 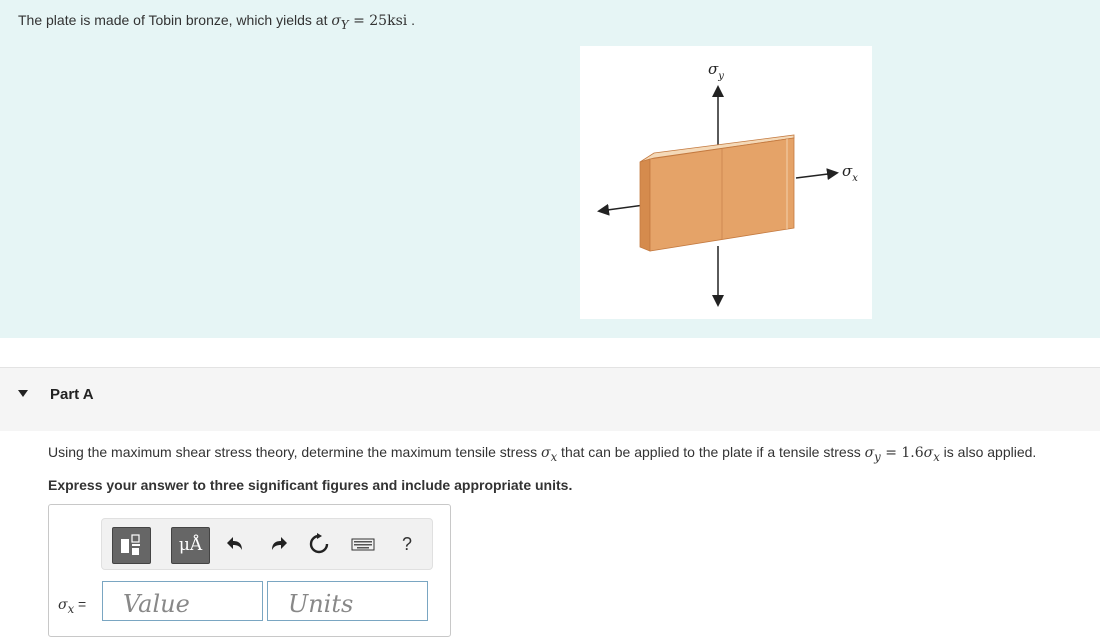 I want to click on yield-subscript: Y, so click(x=344, y=24).